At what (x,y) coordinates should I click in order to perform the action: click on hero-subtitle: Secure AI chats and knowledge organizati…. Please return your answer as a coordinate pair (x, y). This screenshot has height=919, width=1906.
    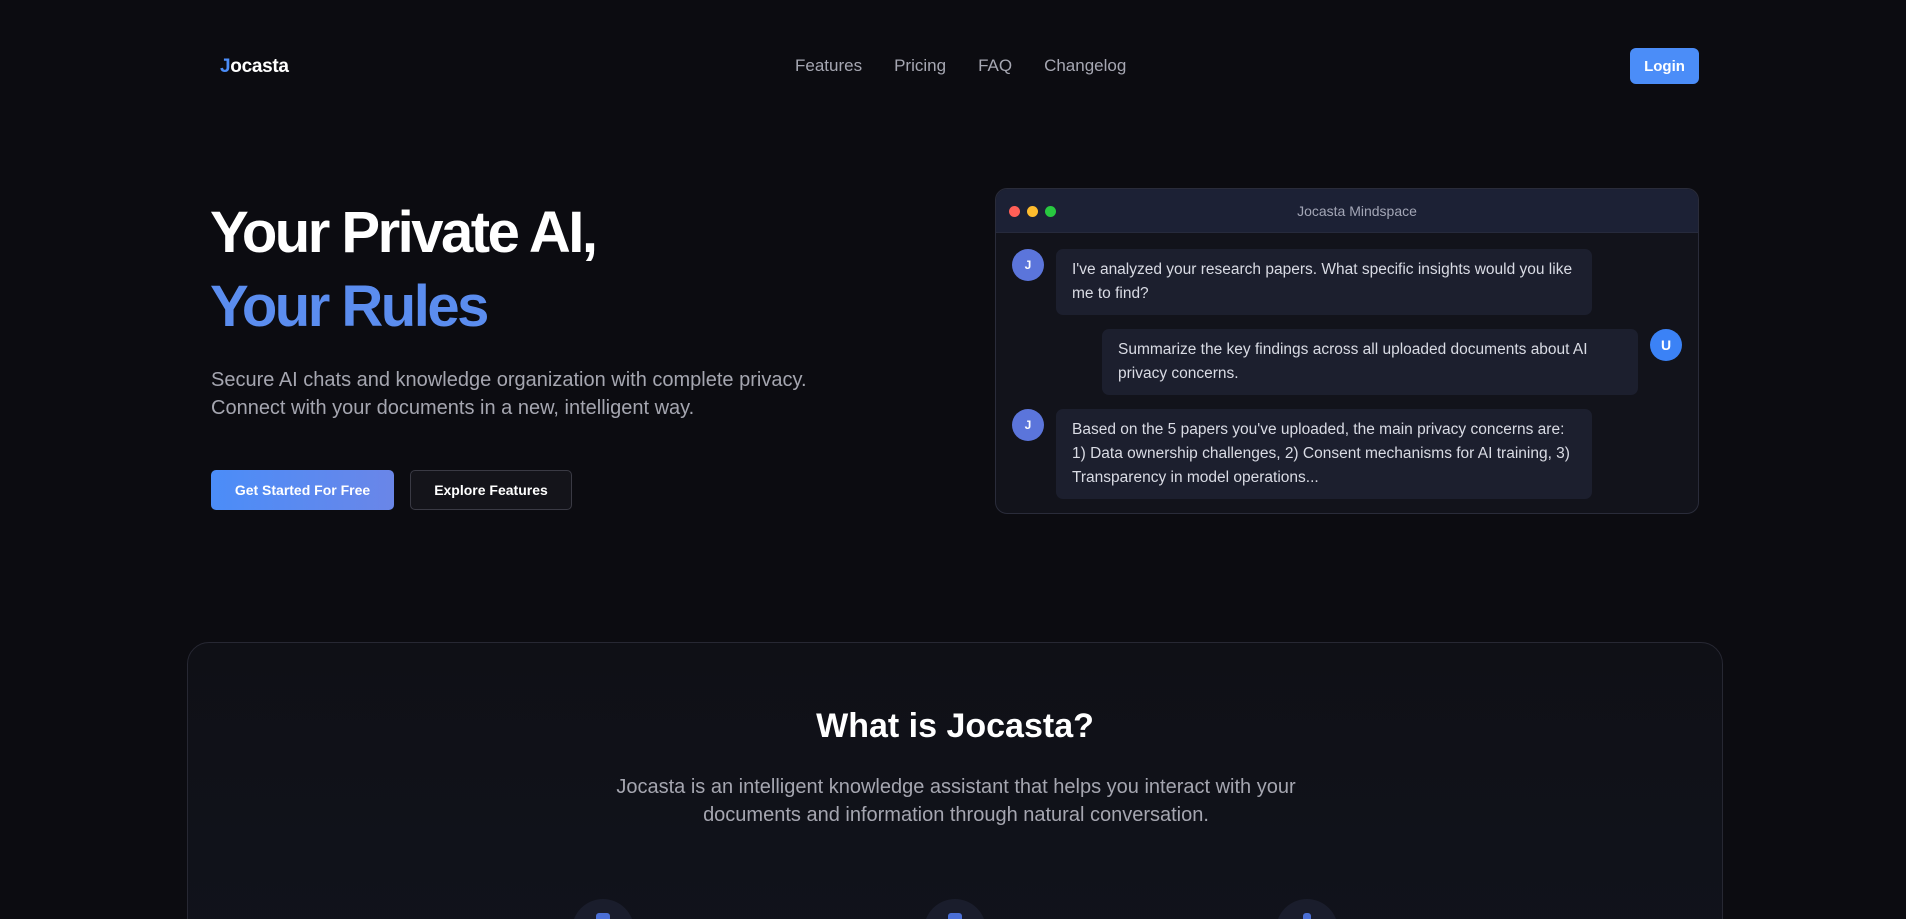
    Looking at the image, I should click on (551, 394).